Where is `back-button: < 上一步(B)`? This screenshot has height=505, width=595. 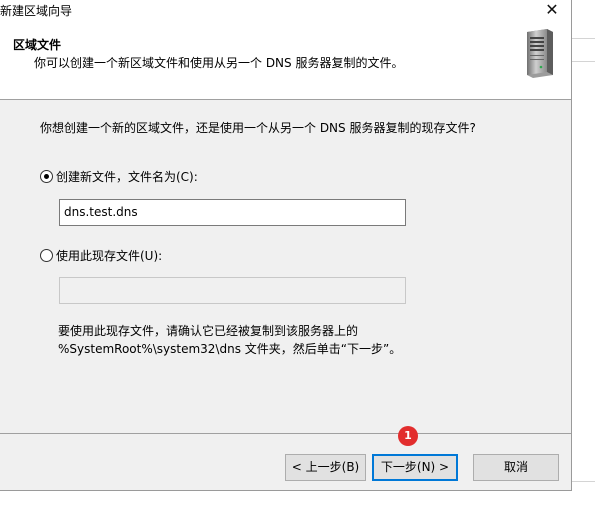 back-button: < 上一步(B) is located at coordinates (325, 467).